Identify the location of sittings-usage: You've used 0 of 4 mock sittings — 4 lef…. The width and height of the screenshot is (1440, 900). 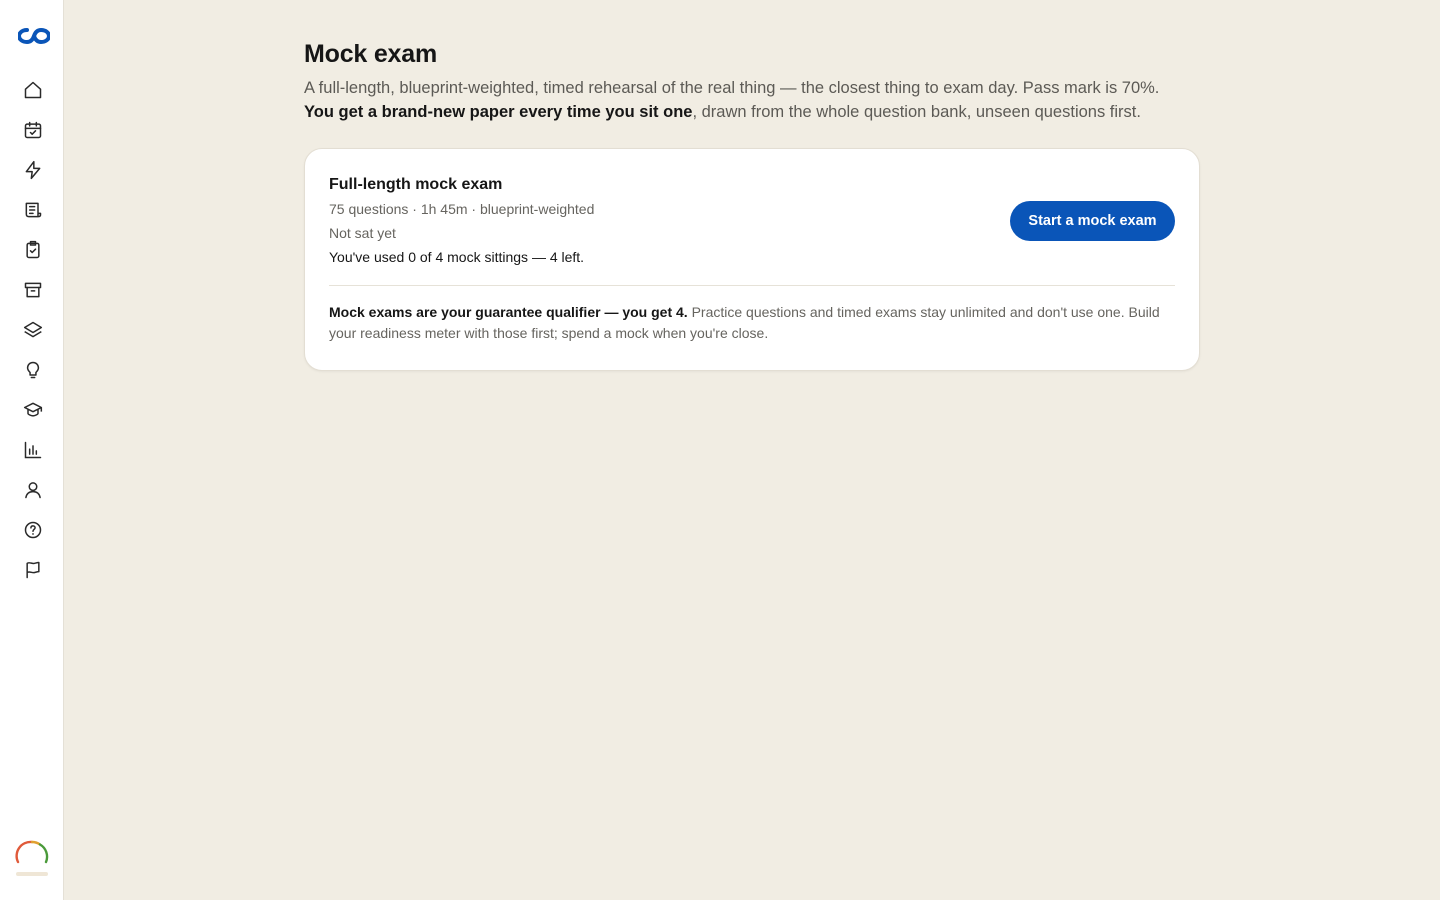
(457, 257).